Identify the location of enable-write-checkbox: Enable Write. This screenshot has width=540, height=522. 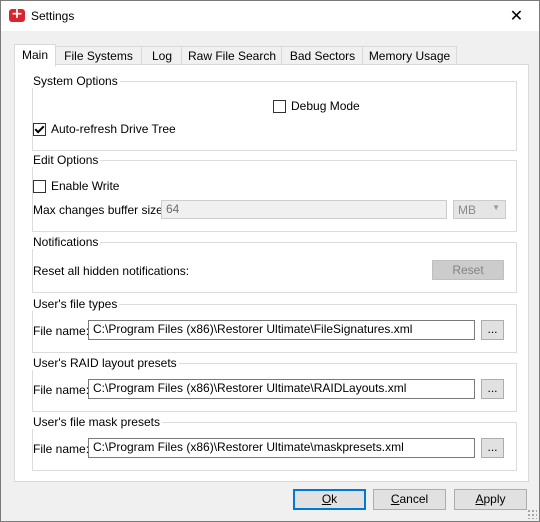
(76, 186).